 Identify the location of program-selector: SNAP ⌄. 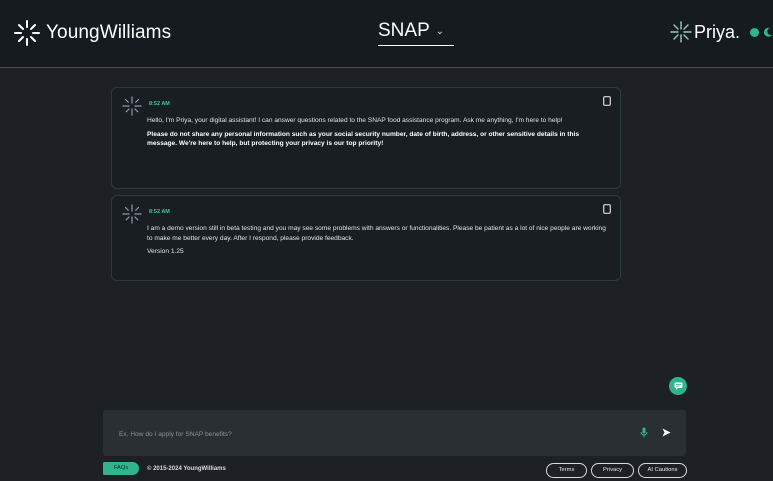
(416, 33).